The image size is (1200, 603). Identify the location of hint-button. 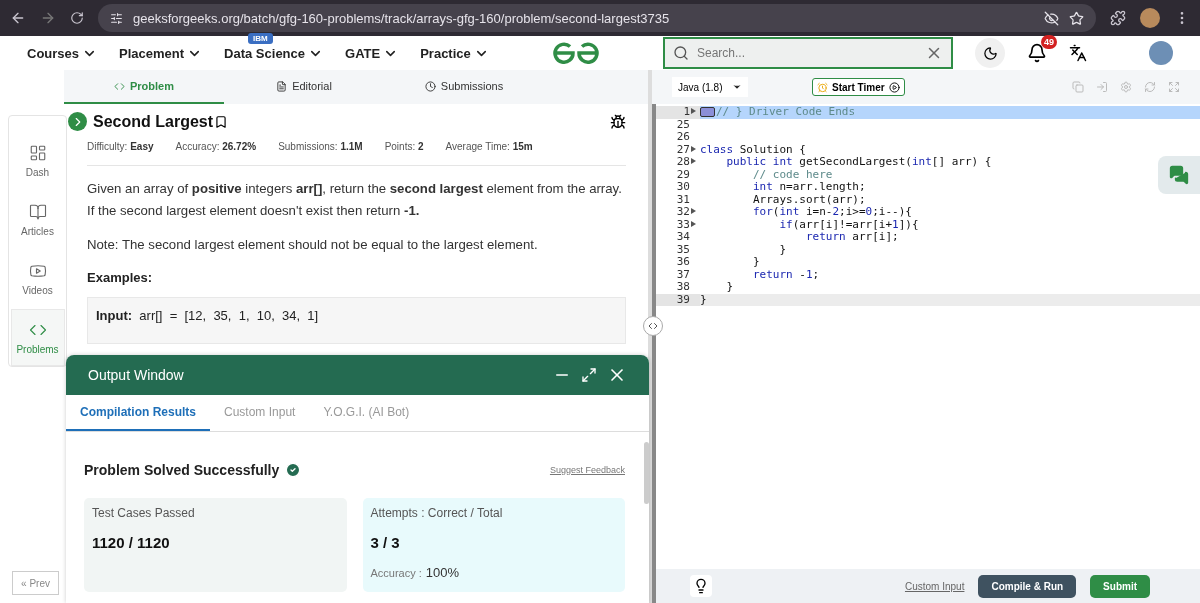
(701, 586).